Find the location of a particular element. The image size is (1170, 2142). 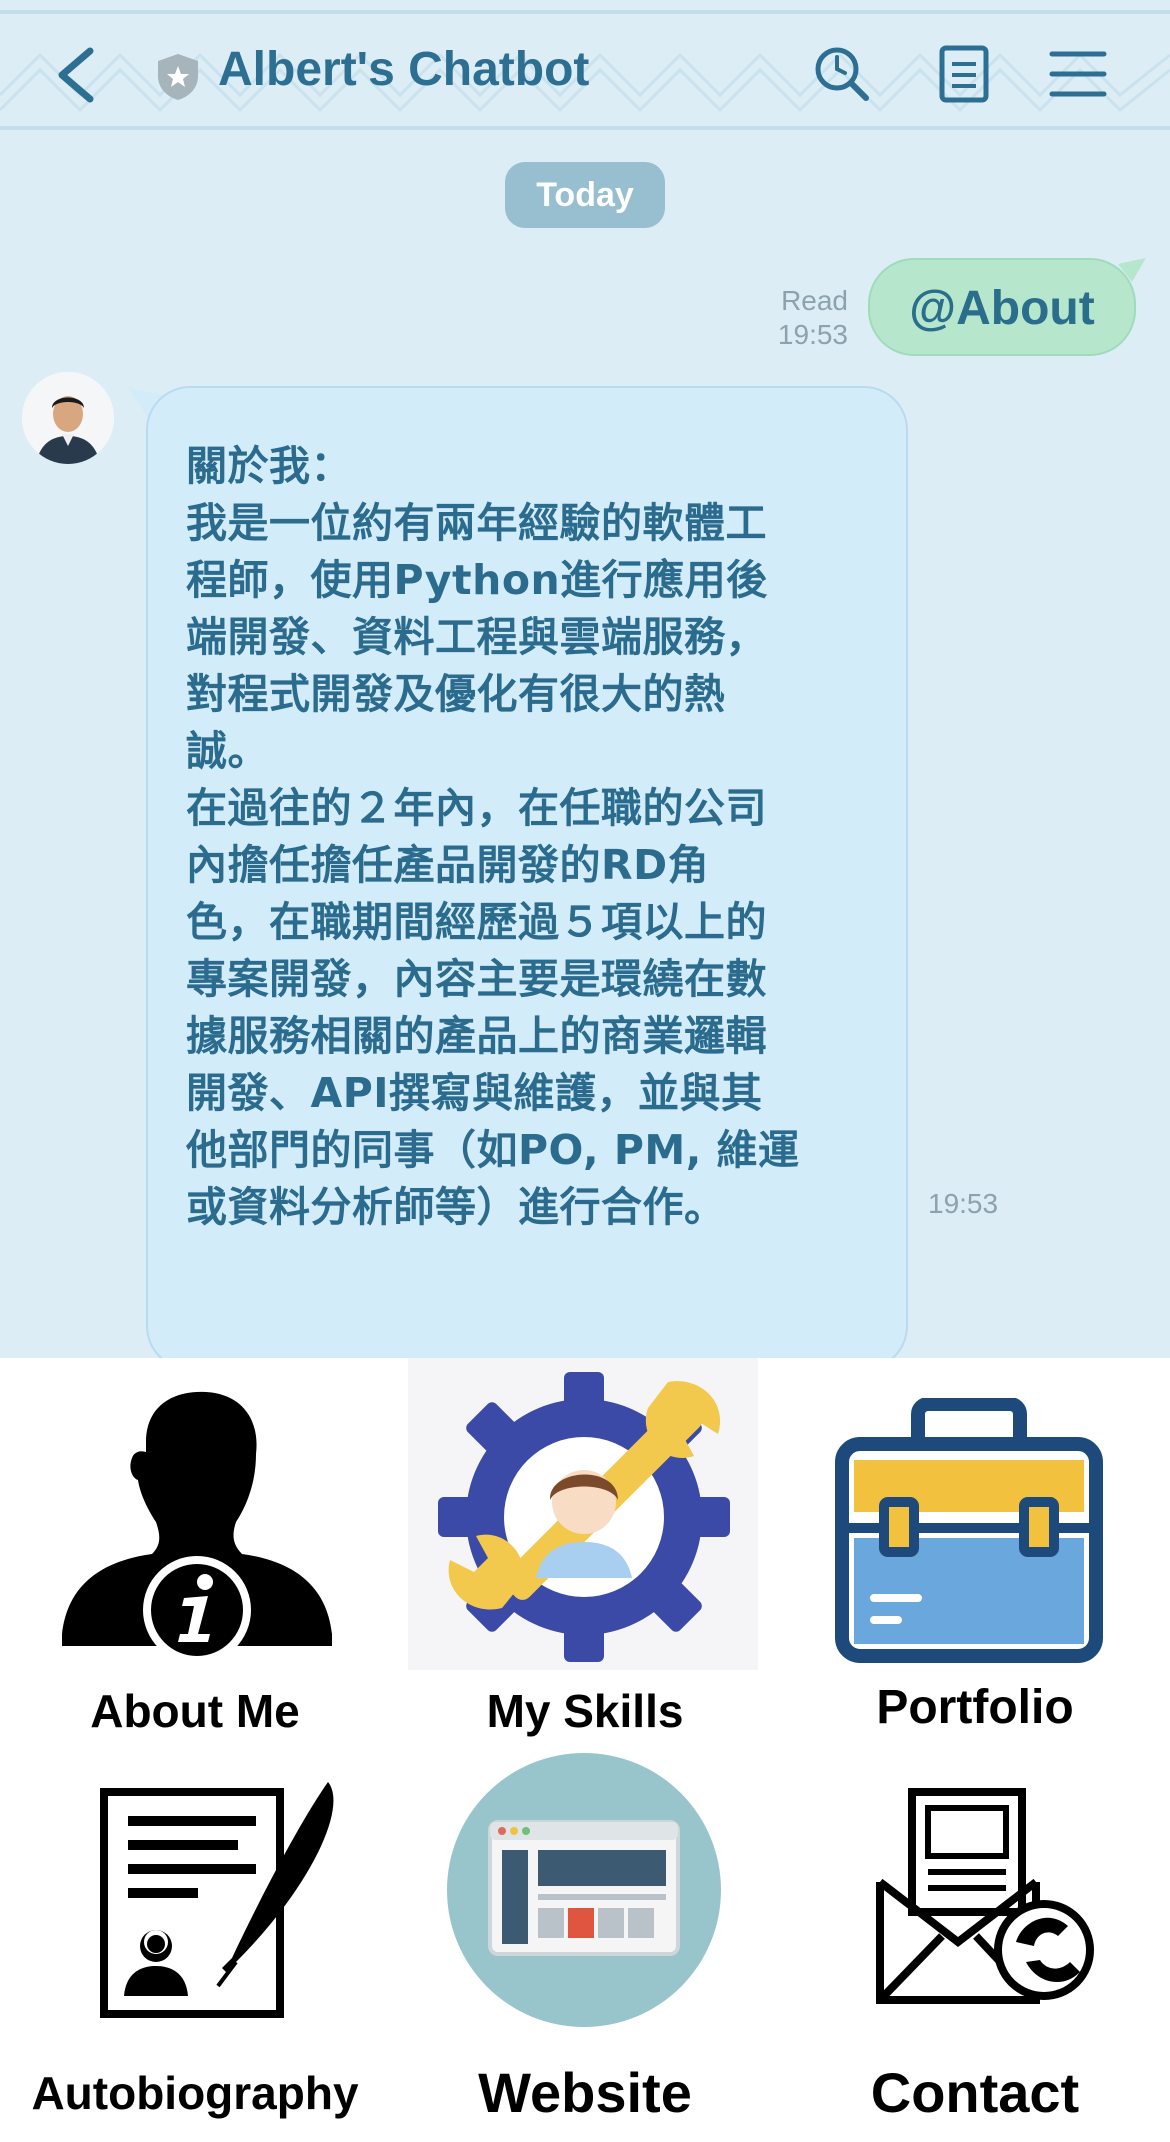

menu-item-portfolio: Portfolio is located at coordinates (975, 1554).